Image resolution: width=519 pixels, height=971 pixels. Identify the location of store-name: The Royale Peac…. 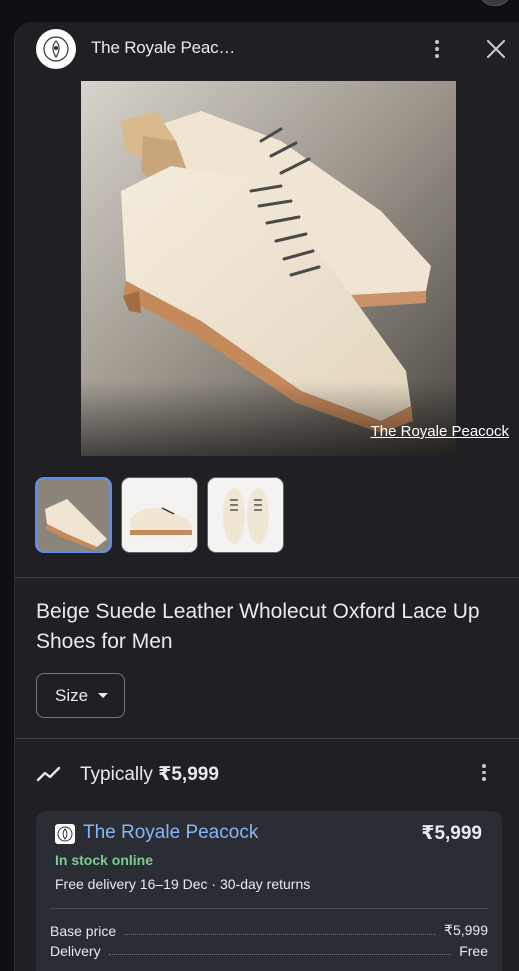
(163, 48).